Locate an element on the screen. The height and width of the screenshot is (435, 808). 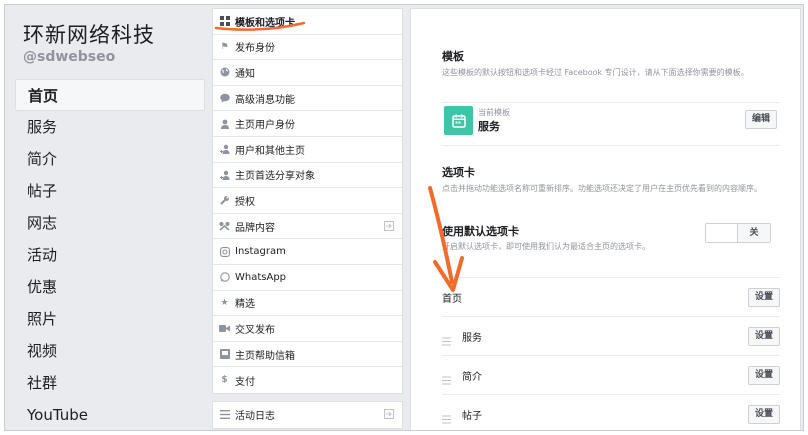
menu-item-label: 交叉发布 is located at coordinates (255, 330).